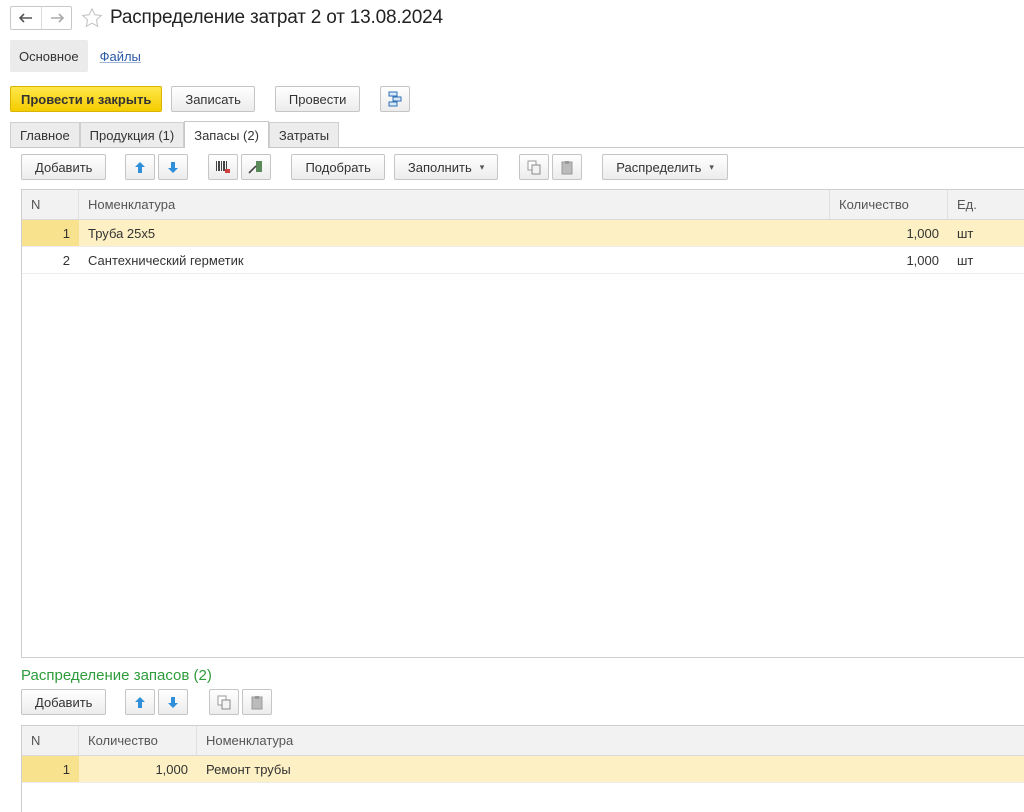  What do you see at coordinates (986, 204) in the screenshot?
I see `column-header-unit: Ед.` at bounding box center [986, 204].